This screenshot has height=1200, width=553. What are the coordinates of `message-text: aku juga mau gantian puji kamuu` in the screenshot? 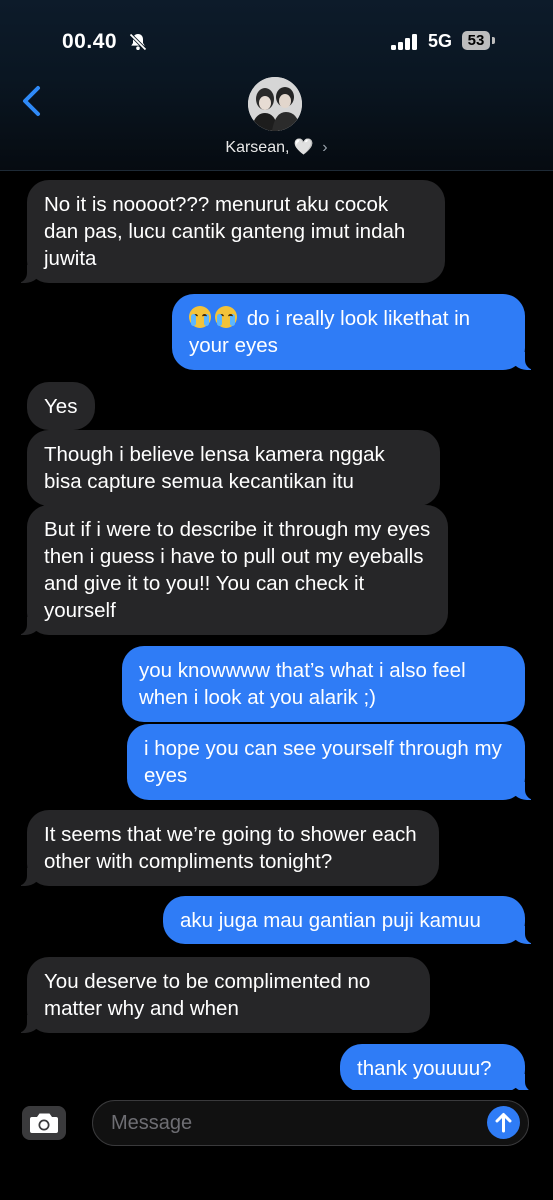 It's located at (330, 920).